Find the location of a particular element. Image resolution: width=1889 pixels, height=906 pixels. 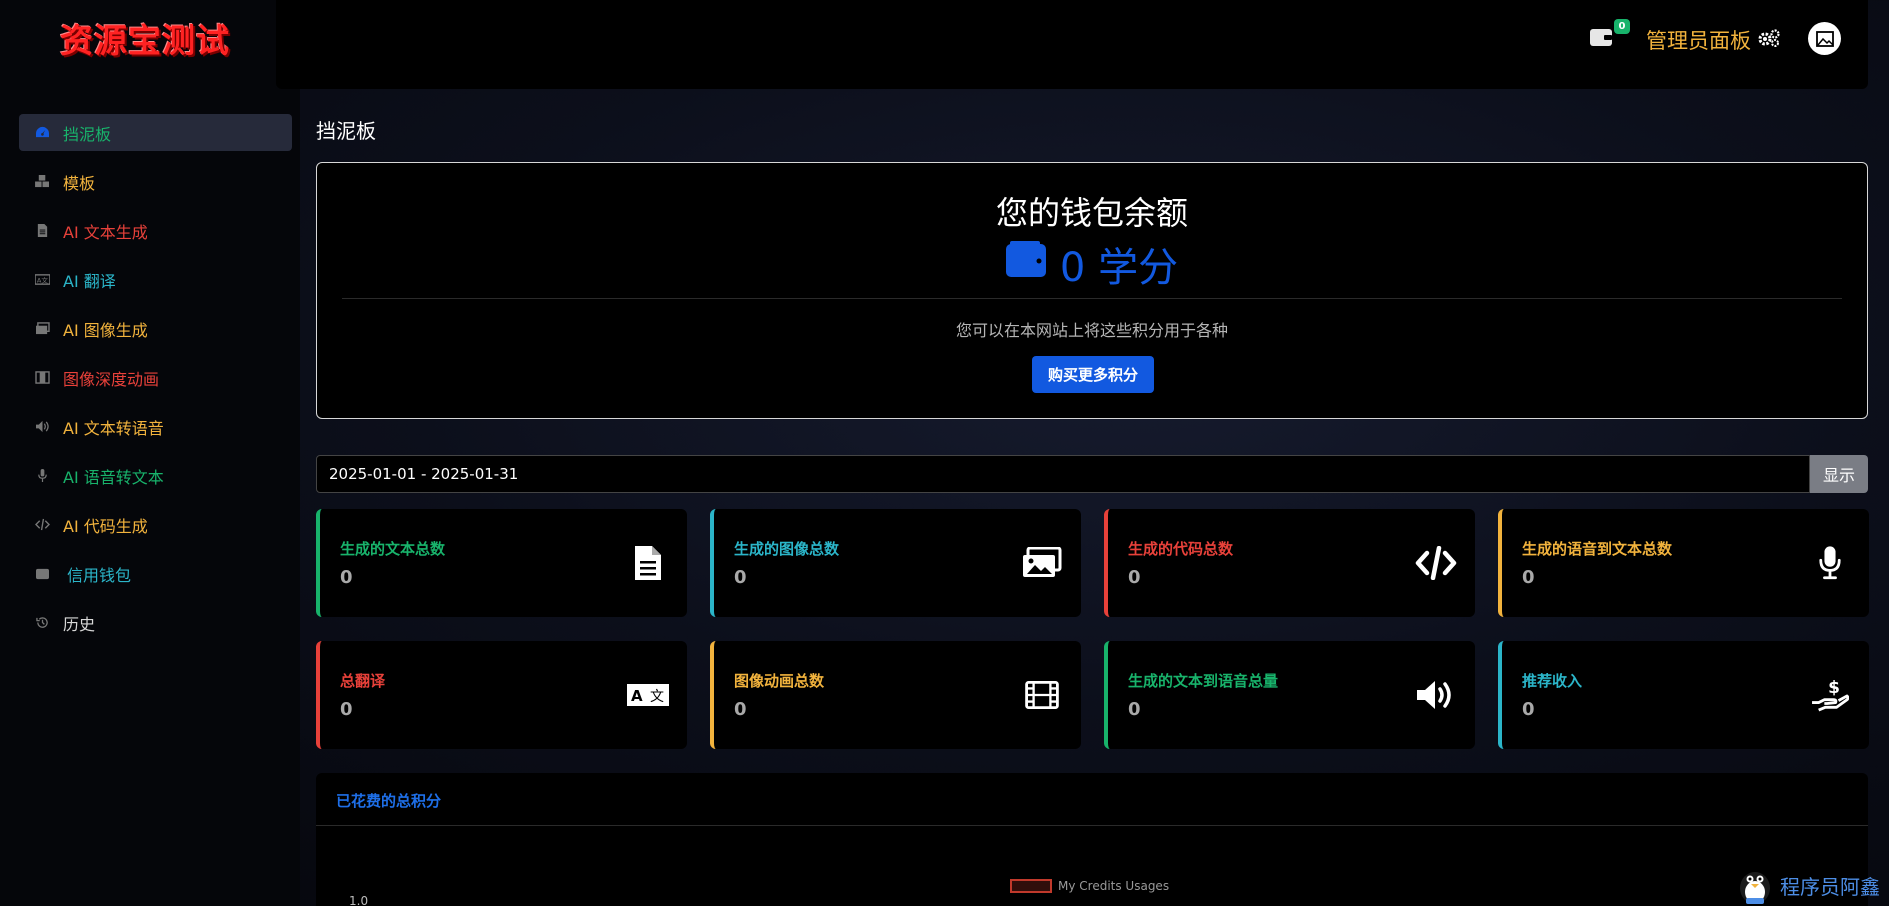

history-icon is located at coordinates (42, 622).